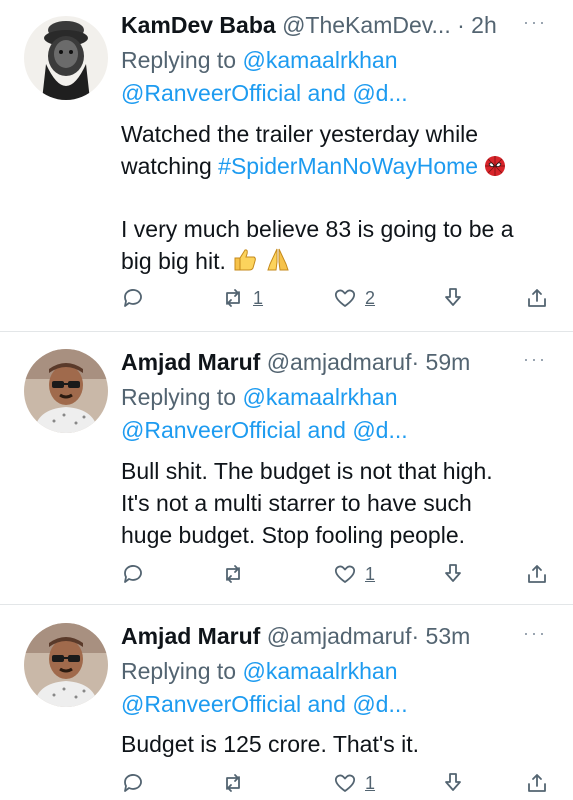 The width and height of the screenshot is (573, 800). What do you see at coordinates (348, 166) in the screenshot?
I see `hashtag-link: #SpiderManNoWayHome` at bounding box center [348, 166].